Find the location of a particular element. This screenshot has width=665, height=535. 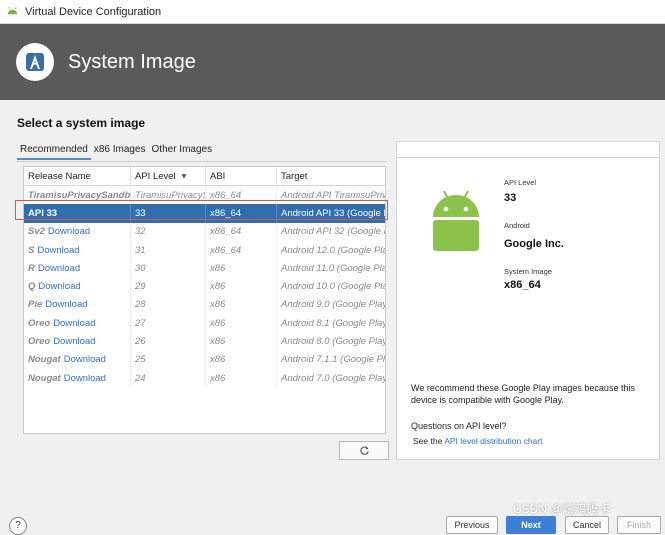

release-name-cell: TiramisuPrivacySandbox is located at coordinates (77, 195).